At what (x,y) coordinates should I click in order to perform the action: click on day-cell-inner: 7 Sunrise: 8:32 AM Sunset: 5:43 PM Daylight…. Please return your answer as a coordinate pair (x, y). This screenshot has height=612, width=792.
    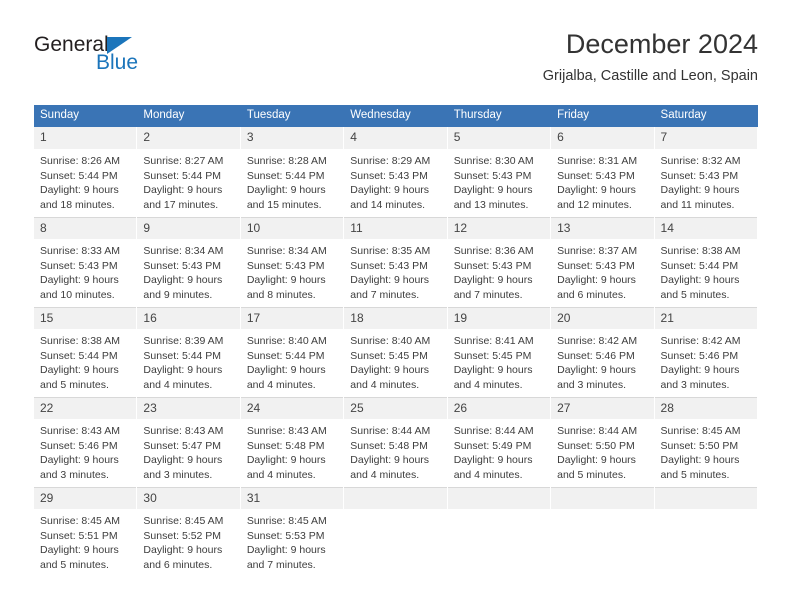
    Looking at the image, I should click on (706, 172).